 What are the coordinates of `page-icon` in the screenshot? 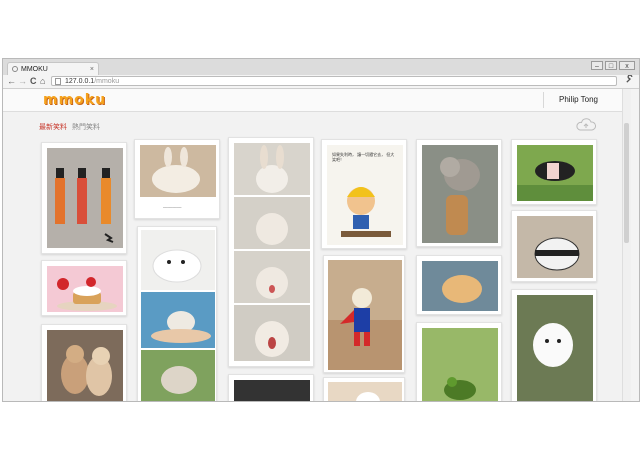 It's located at (58, 81).